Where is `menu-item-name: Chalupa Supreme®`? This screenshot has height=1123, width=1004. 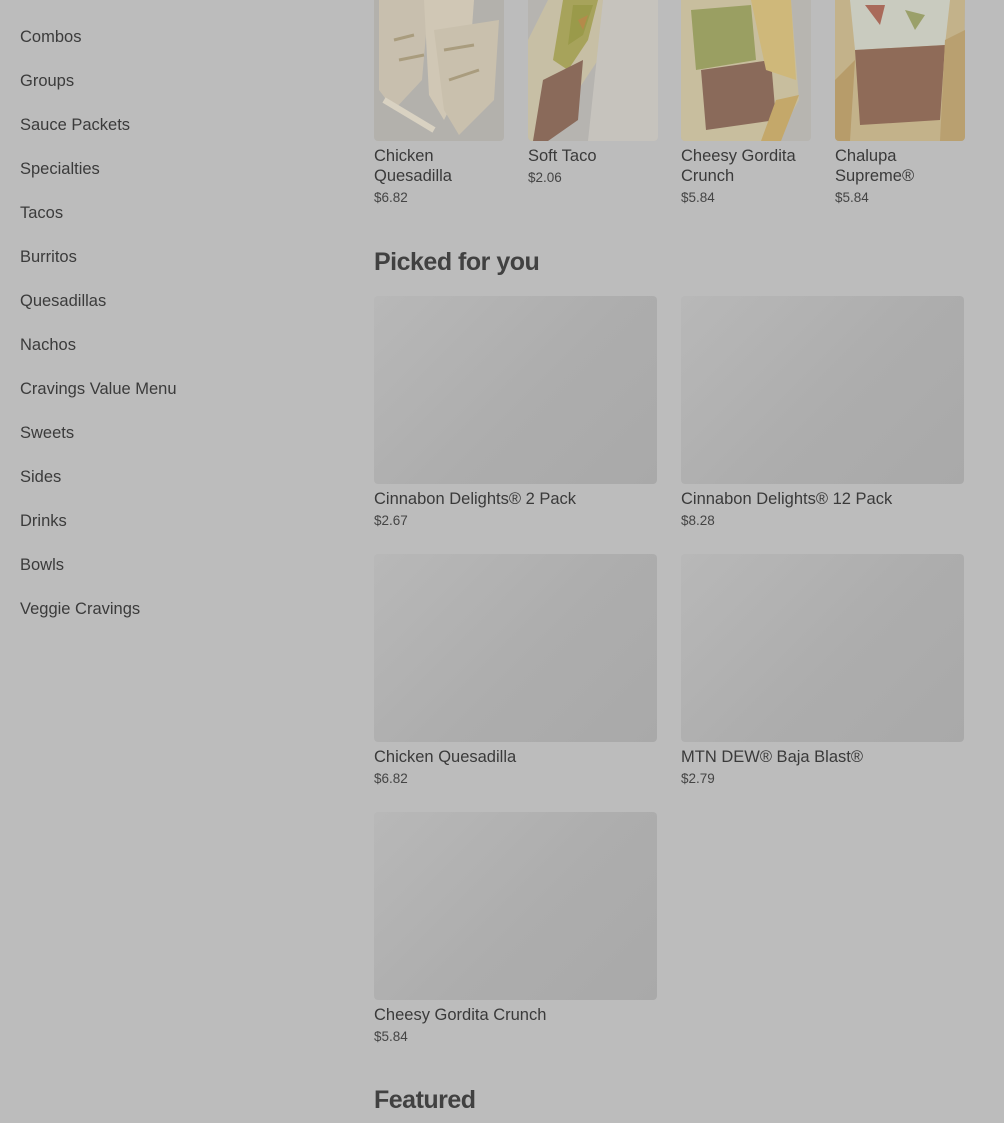 menu-item-name: Chalupa Supreme® is located at coordinates (875, 166).